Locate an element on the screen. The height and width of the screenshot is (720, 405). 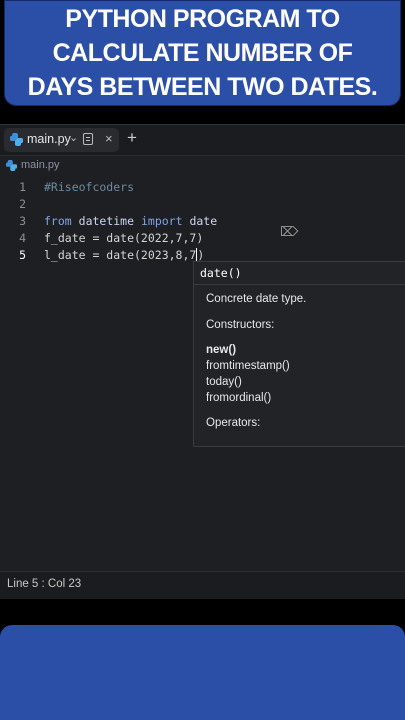
line-number: 2 is located at coordinates (22, 204).